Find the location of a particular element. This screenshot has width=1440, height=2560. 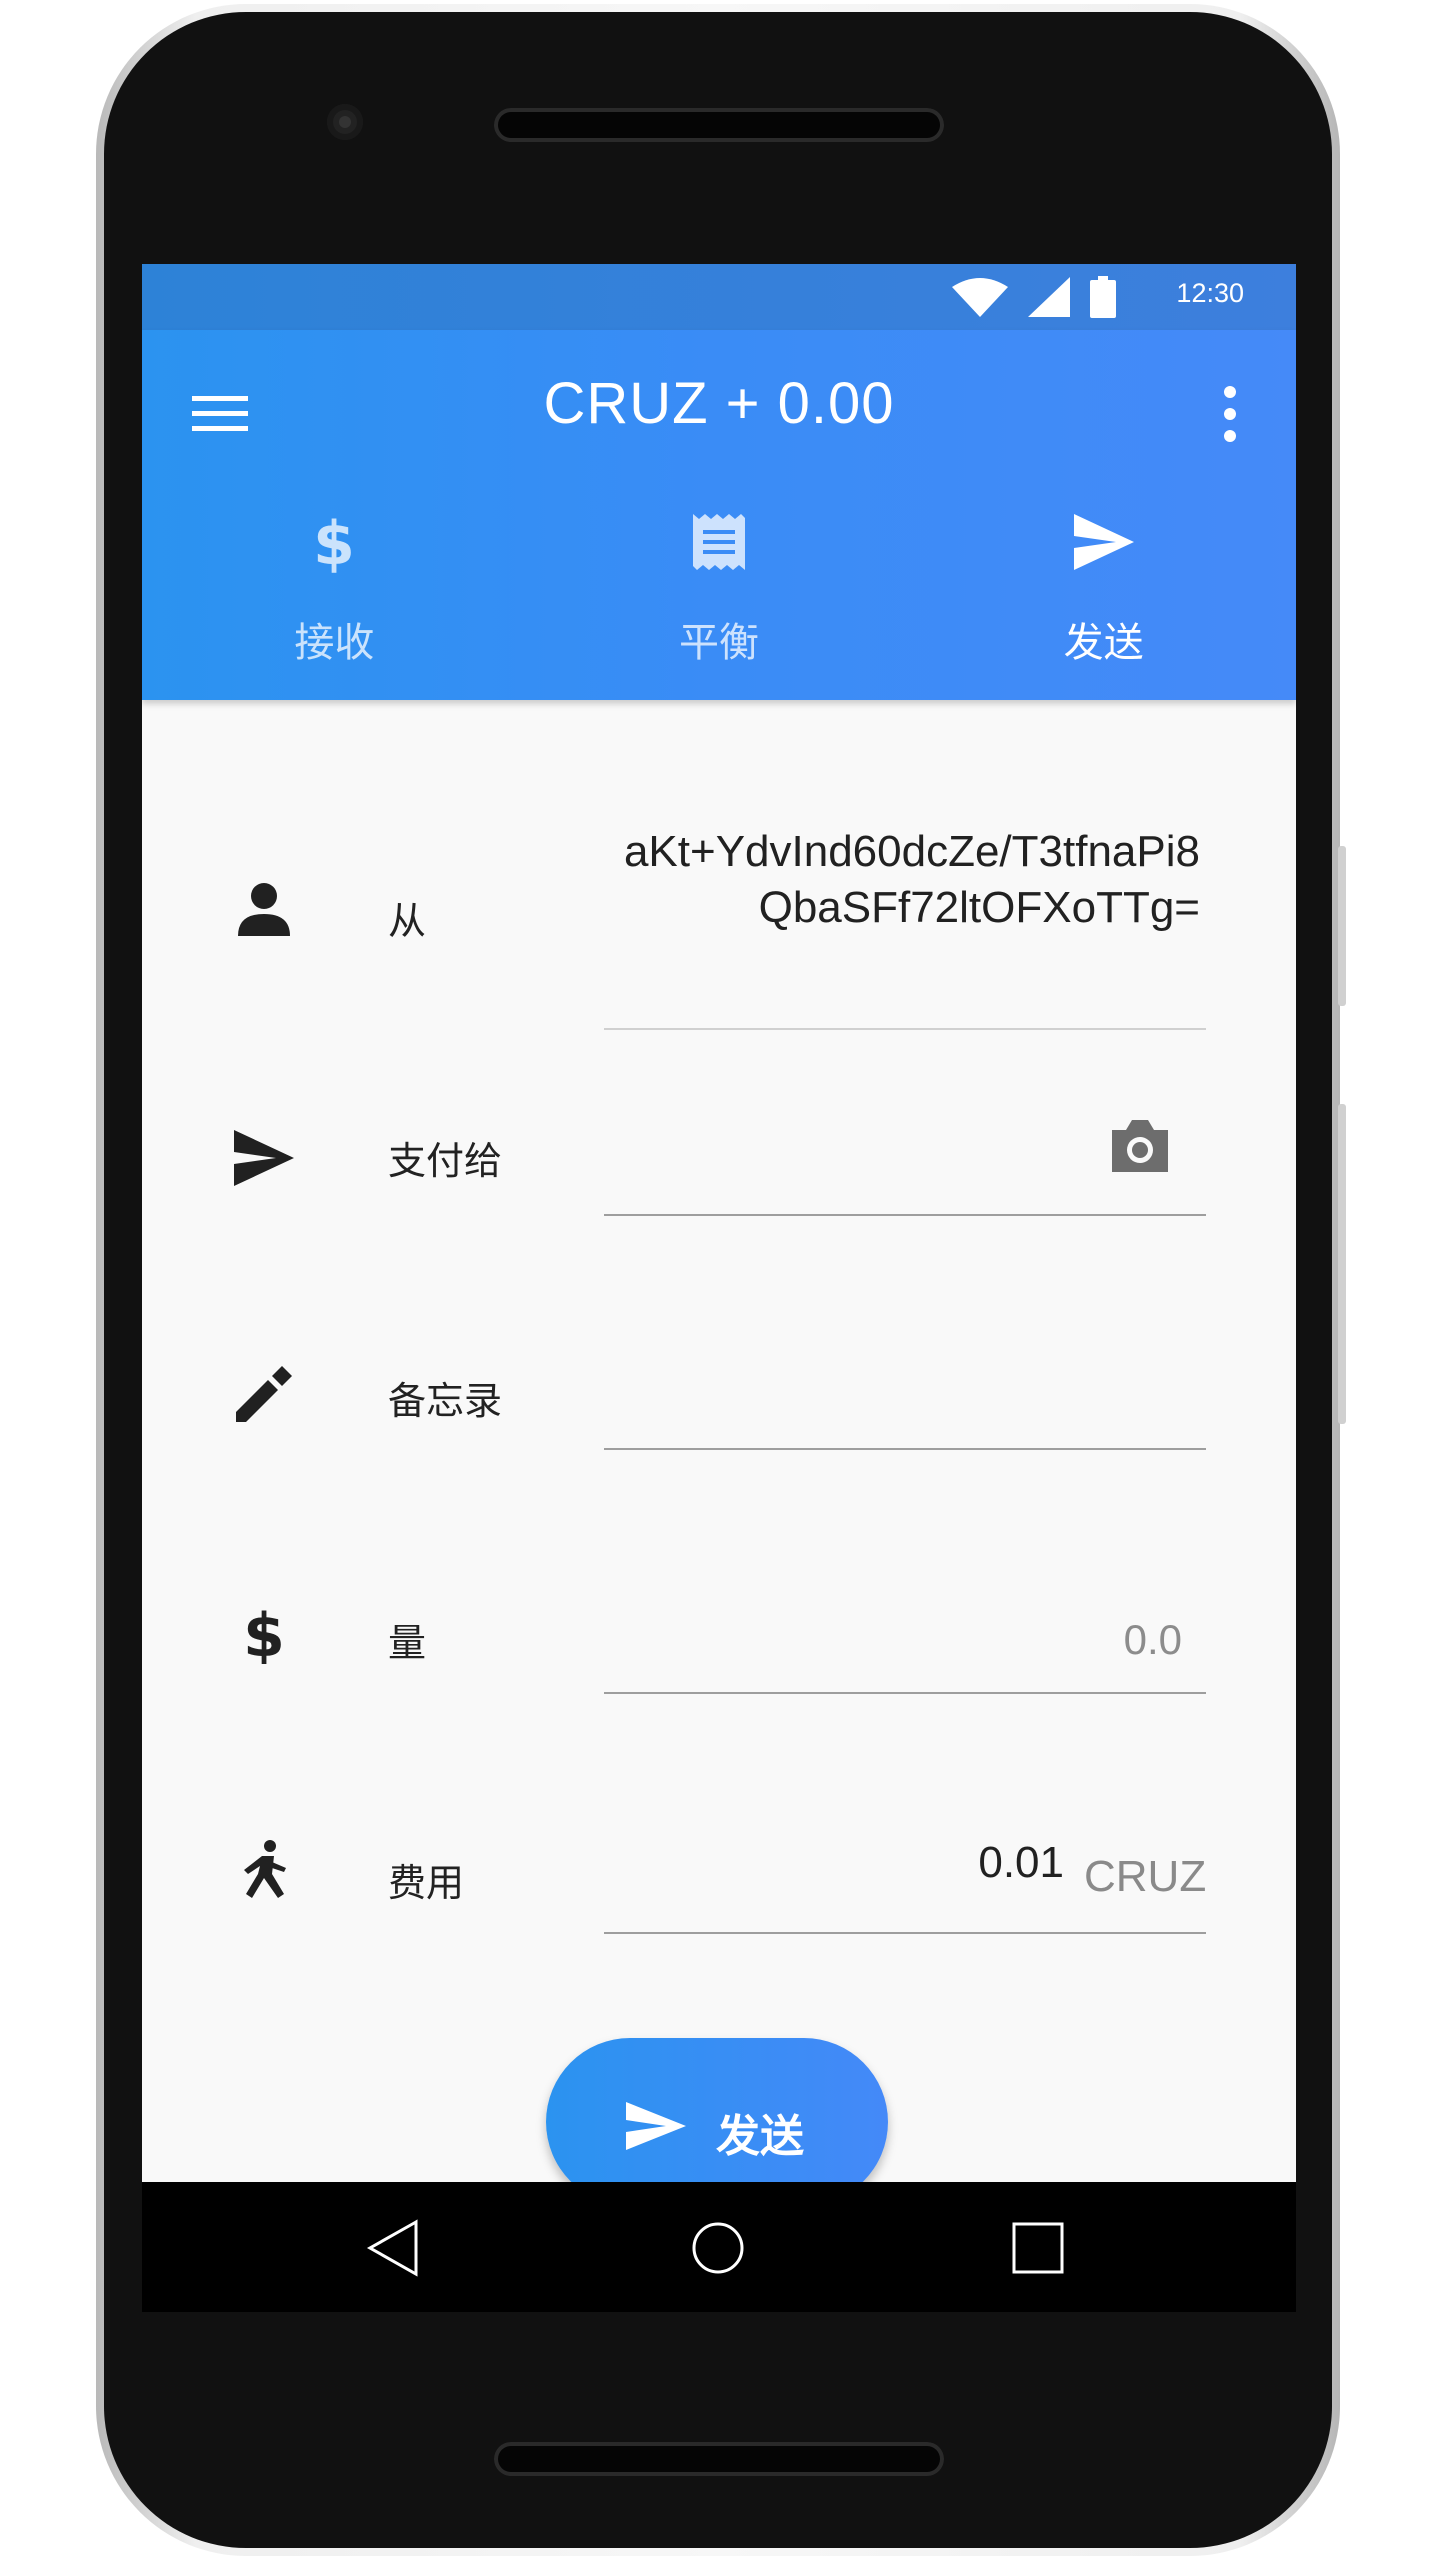

status-bar: 12:30 is located at coordinates (719, 297).